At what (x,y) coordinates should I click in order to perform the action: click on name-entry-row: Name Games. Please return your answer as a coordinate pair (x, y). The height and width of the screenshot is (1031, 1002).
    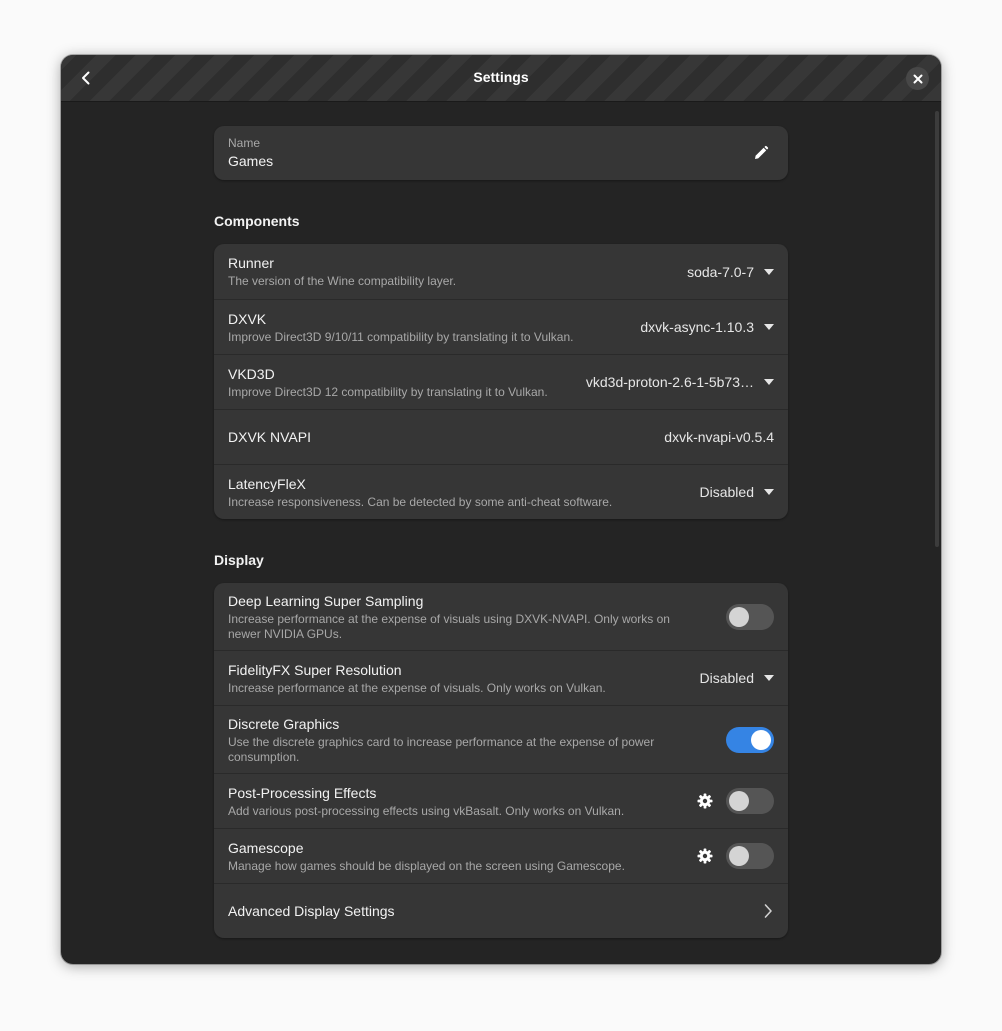
    Looking at the image, I should click on (501, 153).